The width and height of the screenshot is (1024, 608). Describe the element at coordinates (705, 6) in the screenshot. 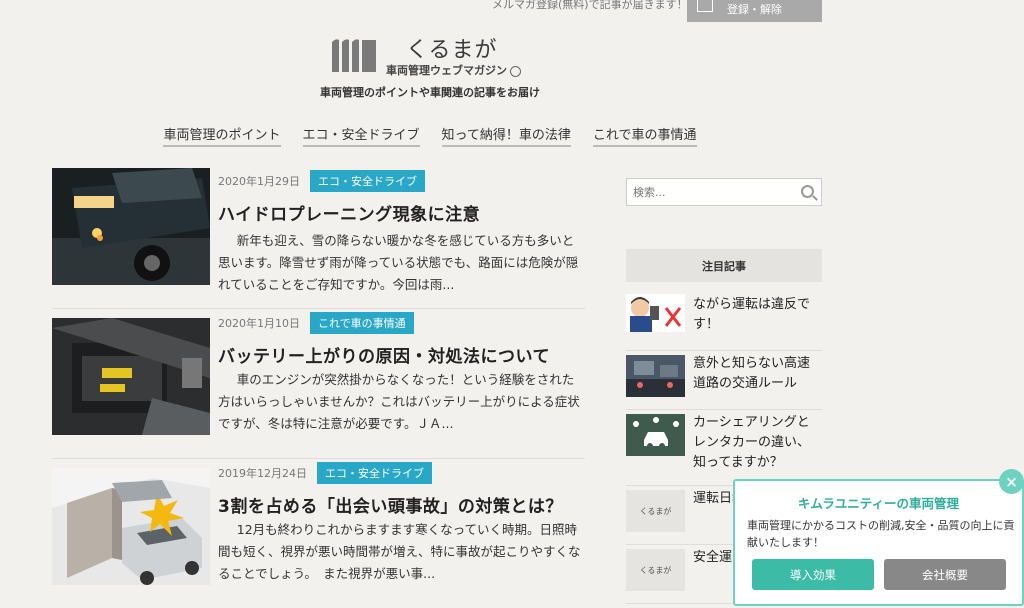

I see `mail-icon` at that location.